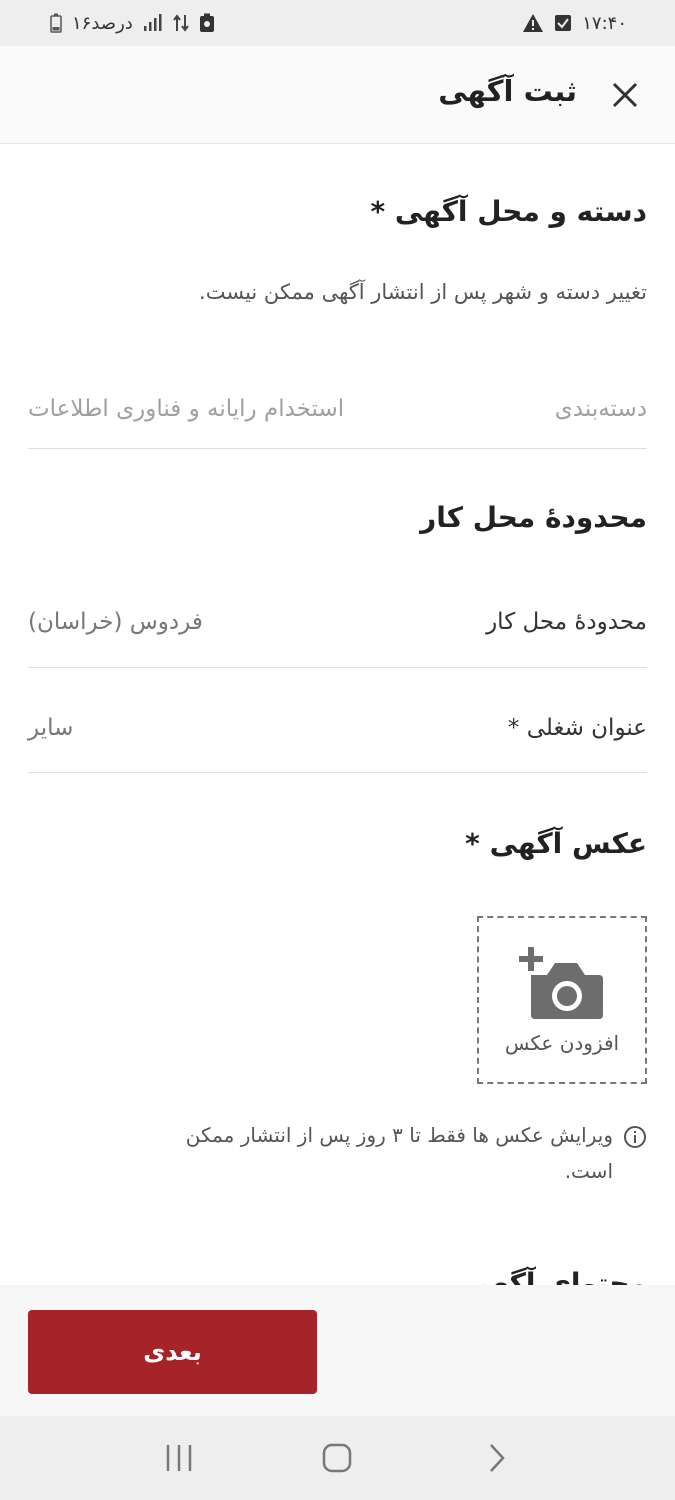 Image resolution: width=675 pixels, height=1500 pixels. Describe the element at coordinates (172, 1352) in the screenshot. I see `next-button: بعدی` at that location.